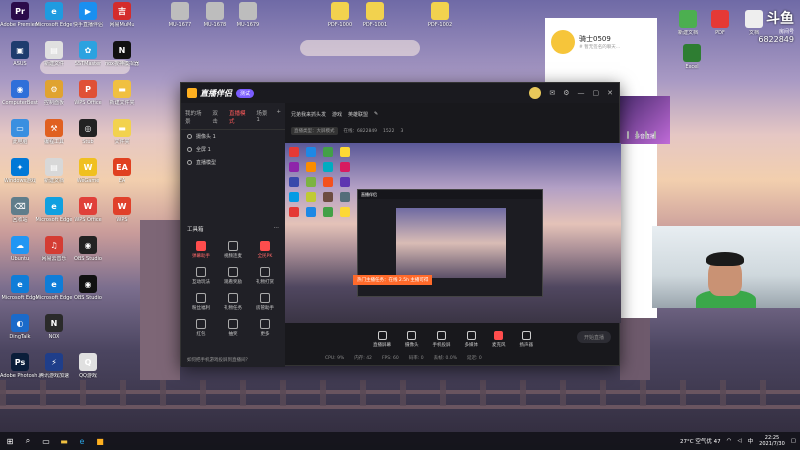  Describe the element at coordinates (239, 117) in the screenshot. I see `sidebar-tab: 直播模式` at that location.